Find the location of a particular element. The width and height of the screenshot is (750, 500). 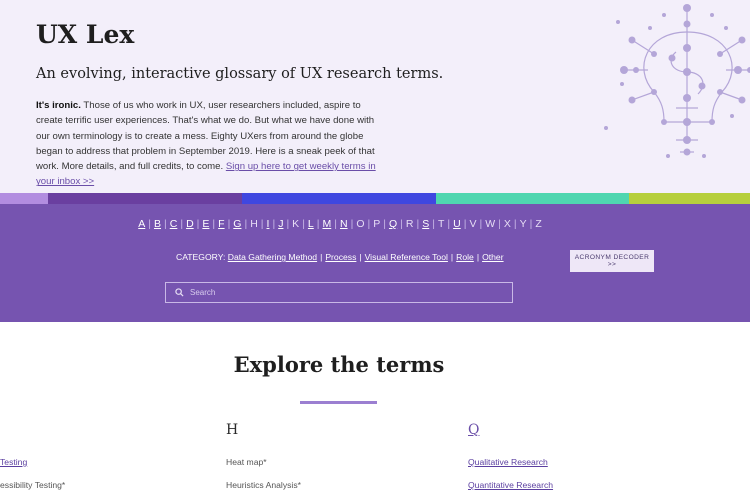

category-process: Process is located at coordinates (340, 257).